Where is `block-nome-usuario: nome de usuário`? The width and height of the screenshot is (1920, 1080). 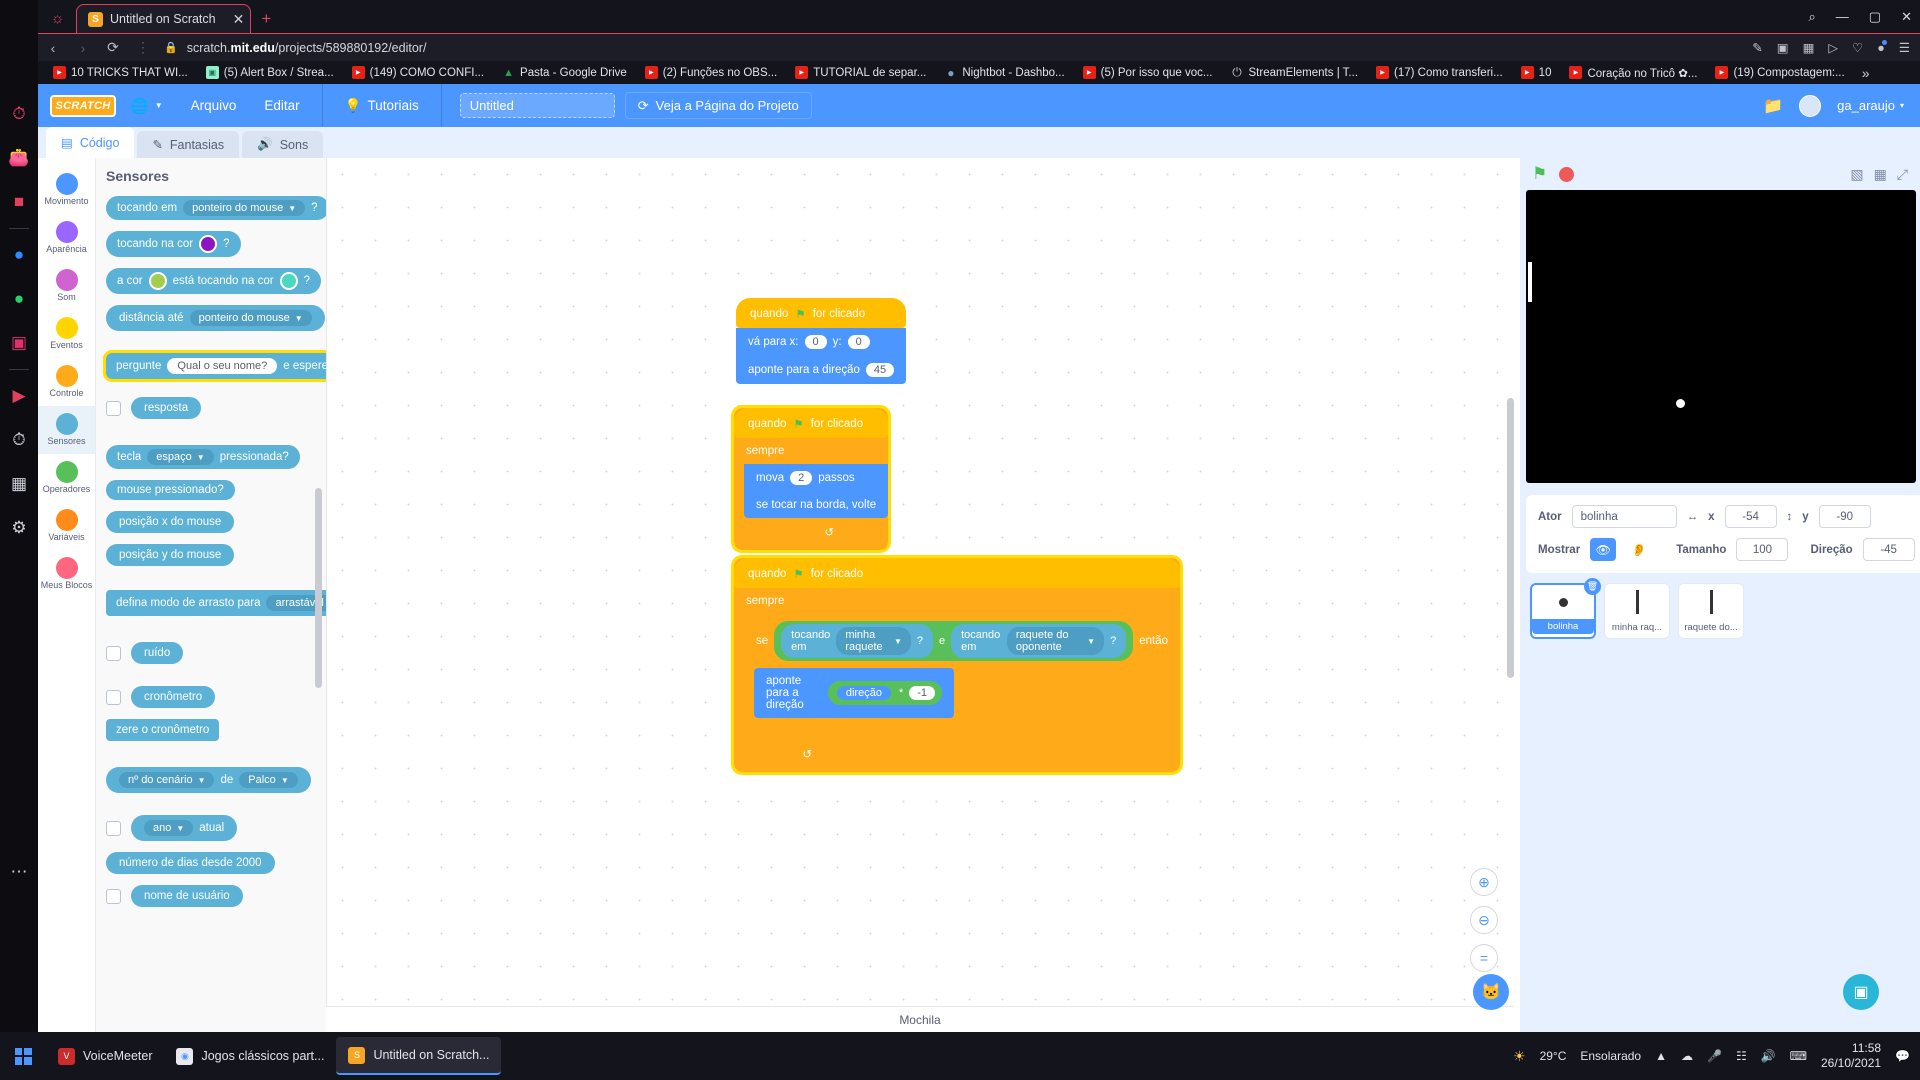
block-nome-usuario: nome de usuário is located at coordinates (187, 896).